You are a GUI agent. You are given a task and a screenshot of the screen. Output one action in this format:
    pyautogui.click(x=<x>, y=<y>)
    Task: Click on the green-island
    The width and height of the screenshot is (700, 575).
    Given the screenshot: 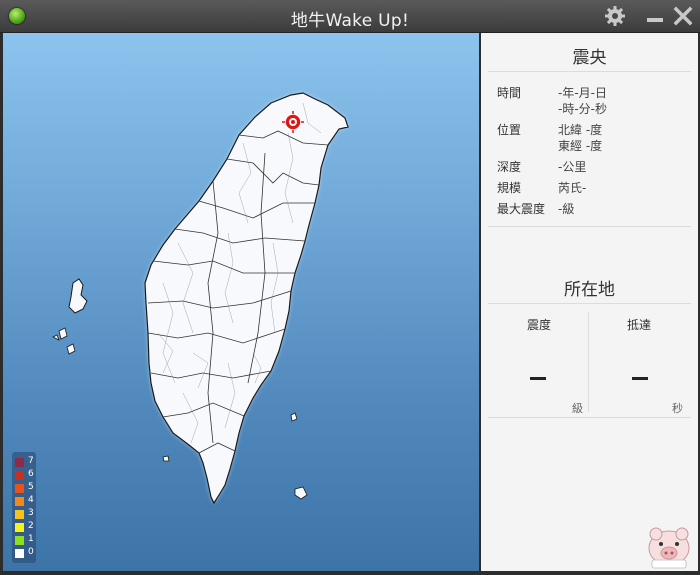 What is the action you would take?
    pyautogui.click(x=294, y=417)
    